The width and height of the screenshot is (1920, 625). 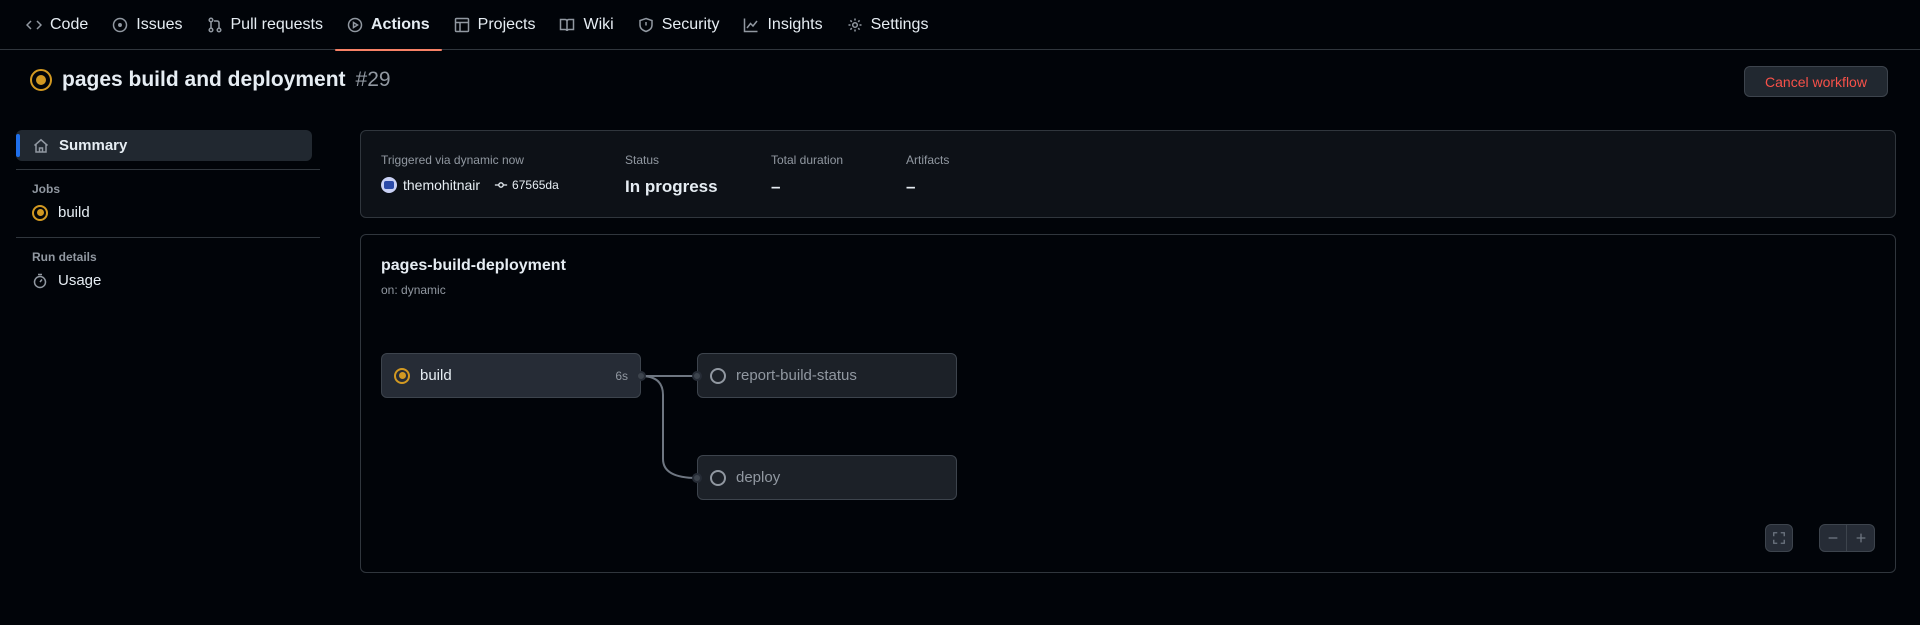 What do you see at coordinates (93, 145) in the screenshot?
I see `sidebar-item-label: Summary` at bounding box center [93, 145].